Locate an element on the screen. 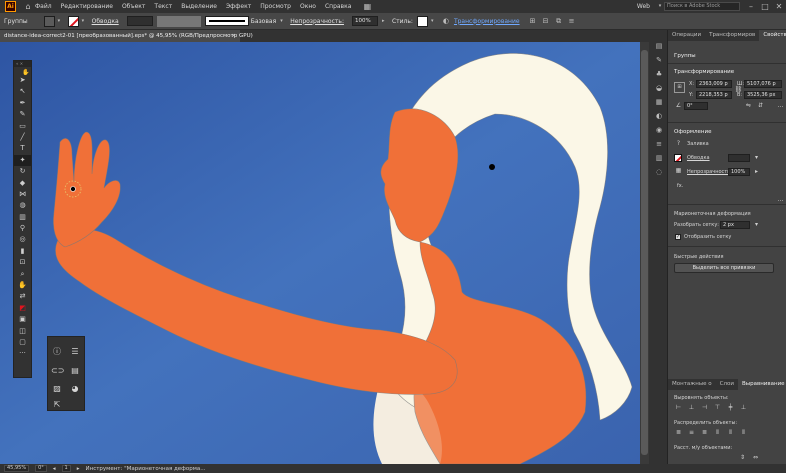 Image resolution: width=786 pixels, height=473 pixels. distribute-vcenter-icon: ≡ is located at coordinates (691, 433).